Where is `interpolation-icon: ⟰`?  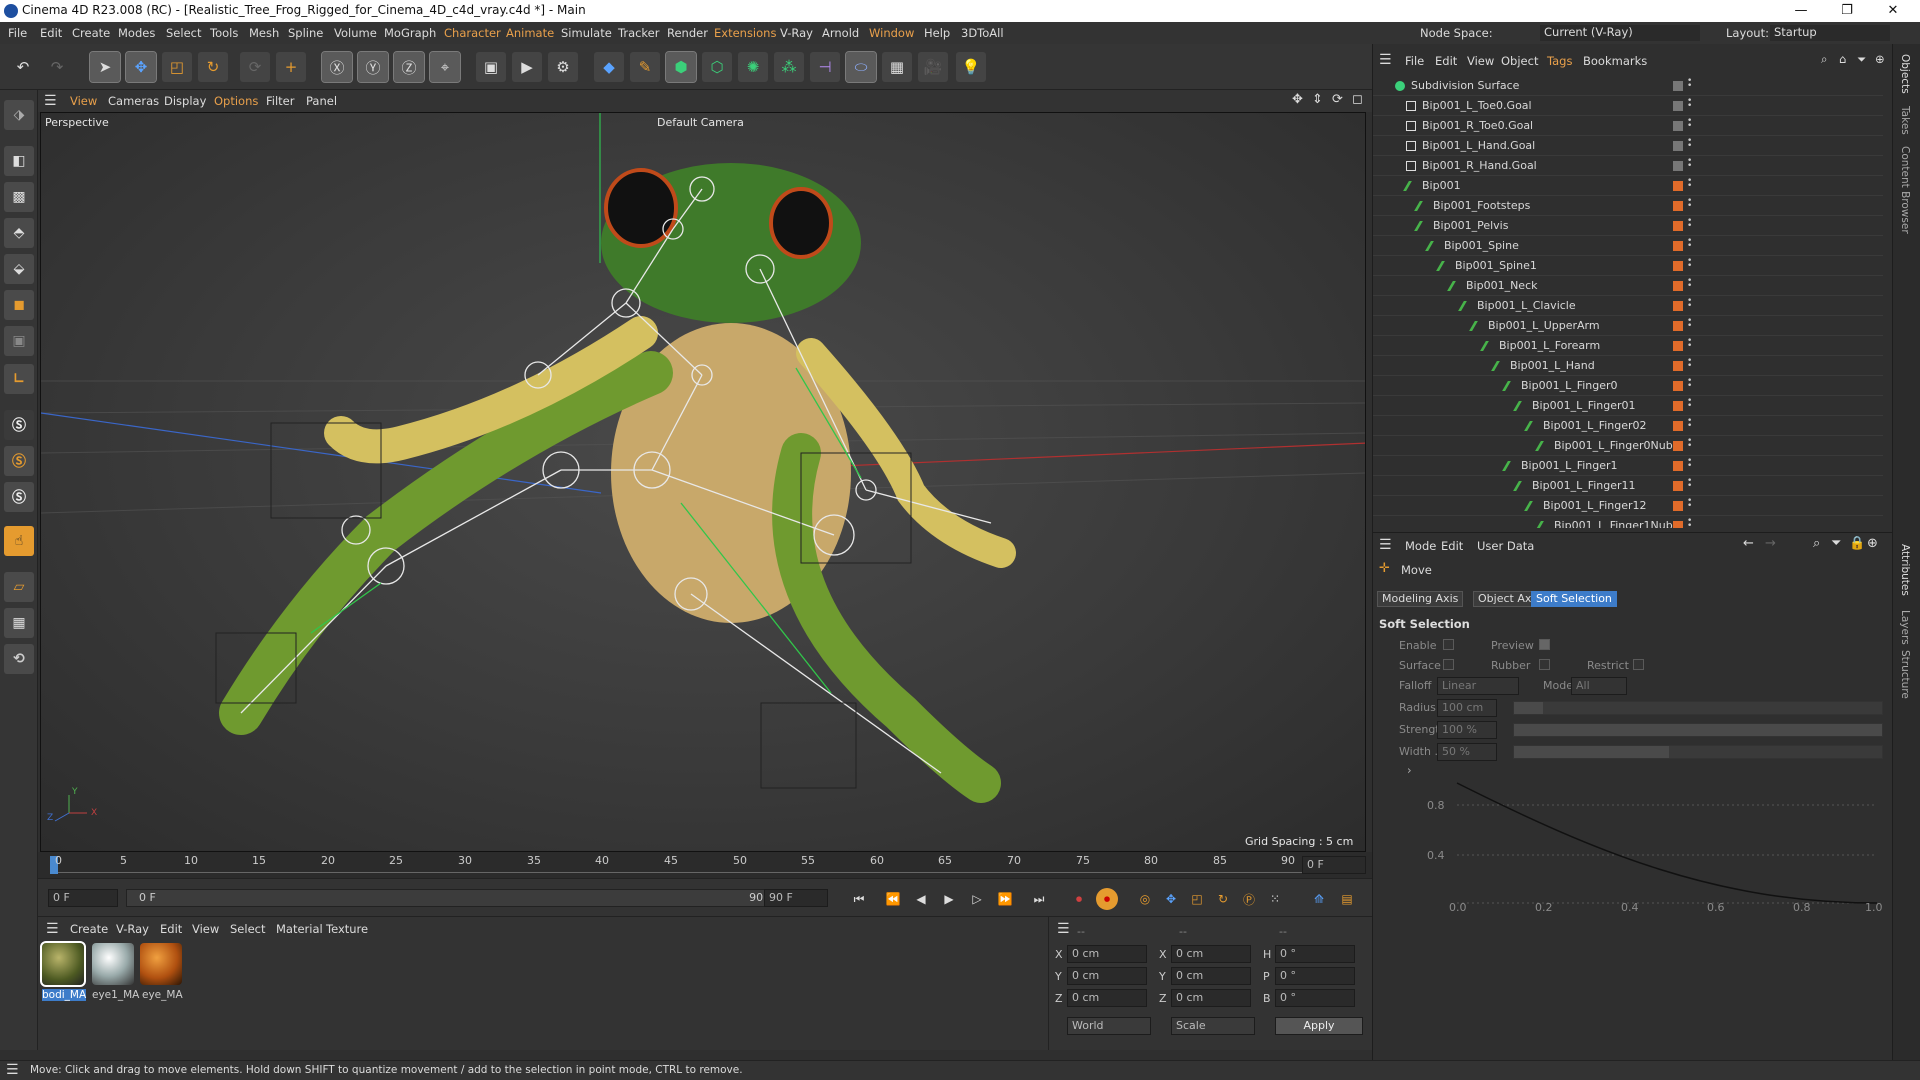 interpolation-icon: ⟰ is located at coordinates (1319, 899).